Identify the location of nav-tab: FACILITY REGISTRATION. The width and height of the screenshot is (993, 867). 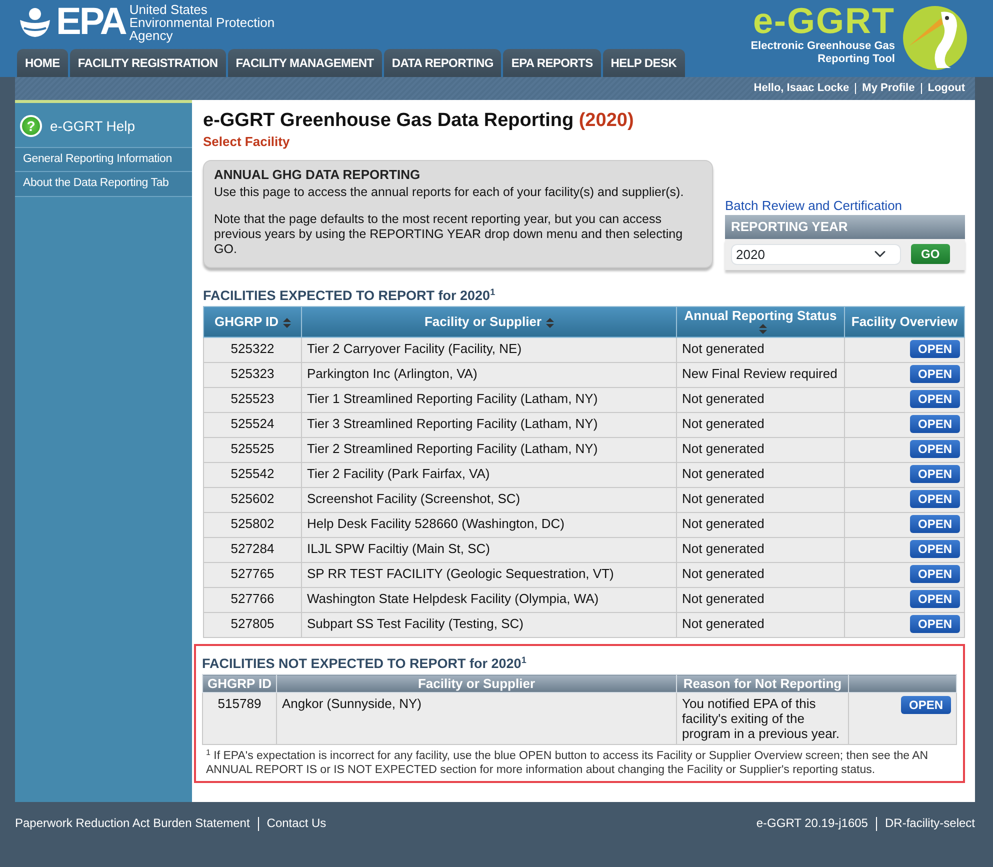
(148, 63).